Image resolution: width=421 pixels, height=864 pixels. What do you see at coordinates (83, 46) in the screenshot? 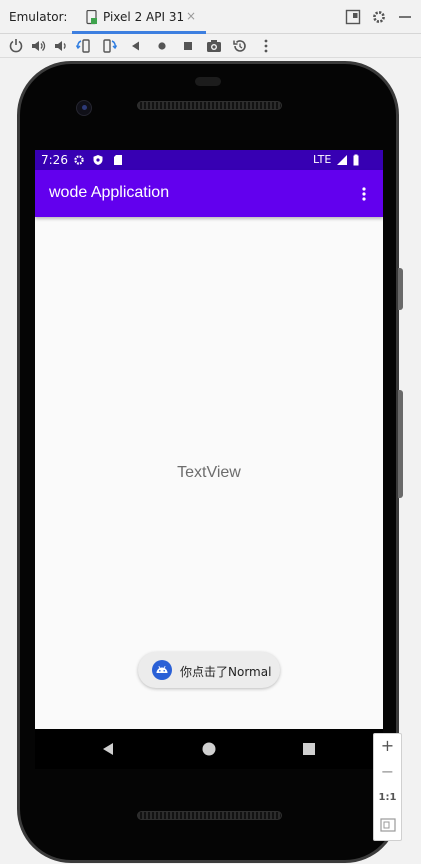
I see `rotate-left-icon` at bounding box center [83, 46].